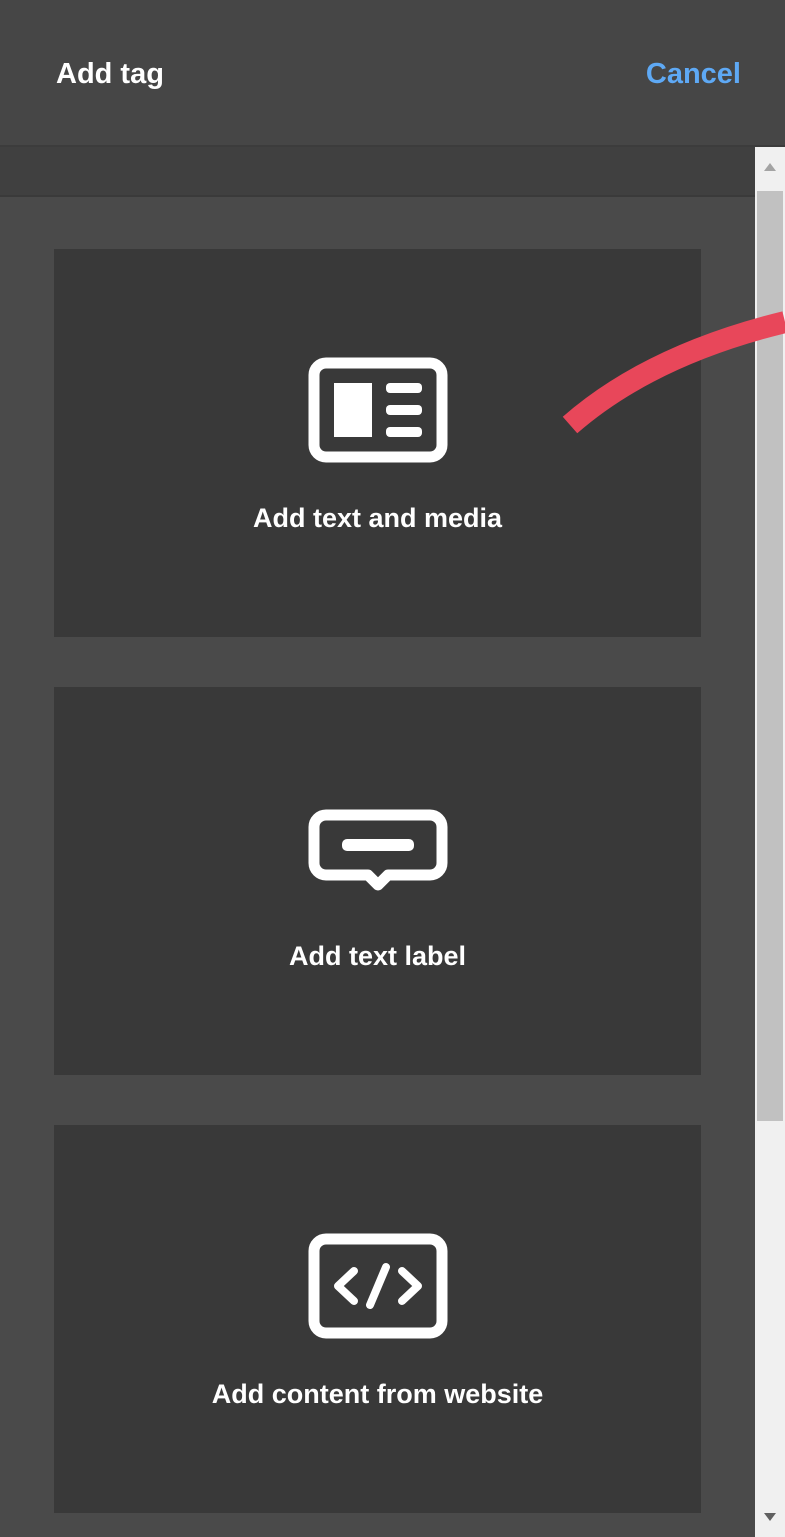  Describe the element at coordinates (392, 73) in the screenshot. I see `panel-header: Add tag Cancel` at that location.